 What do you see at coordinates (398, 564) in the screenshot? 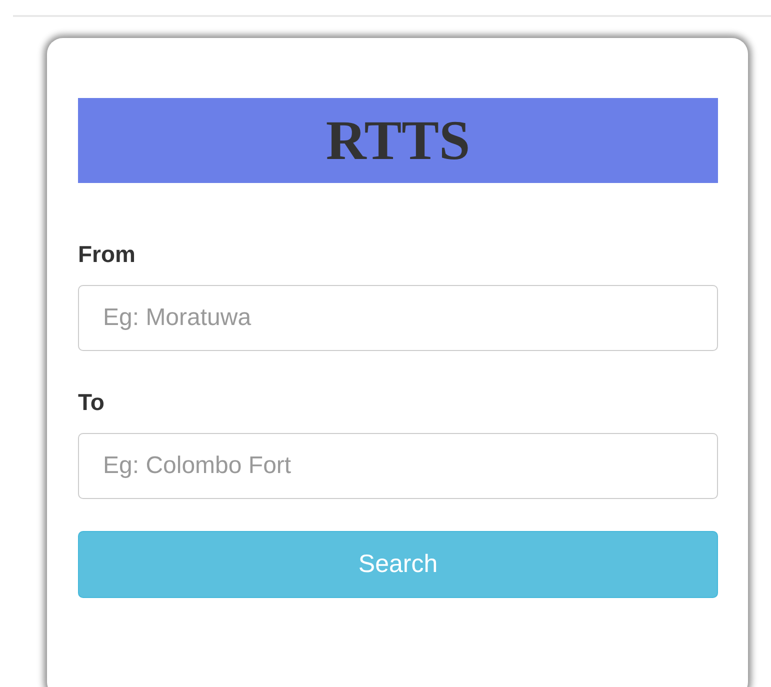
I see `search-button: Search` at bounding box center [398, 564].